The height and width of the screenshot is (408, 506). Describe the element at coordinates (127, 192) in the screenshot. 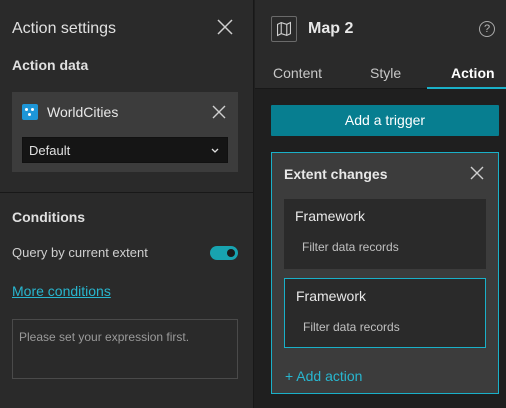

I see `divider` at that location.